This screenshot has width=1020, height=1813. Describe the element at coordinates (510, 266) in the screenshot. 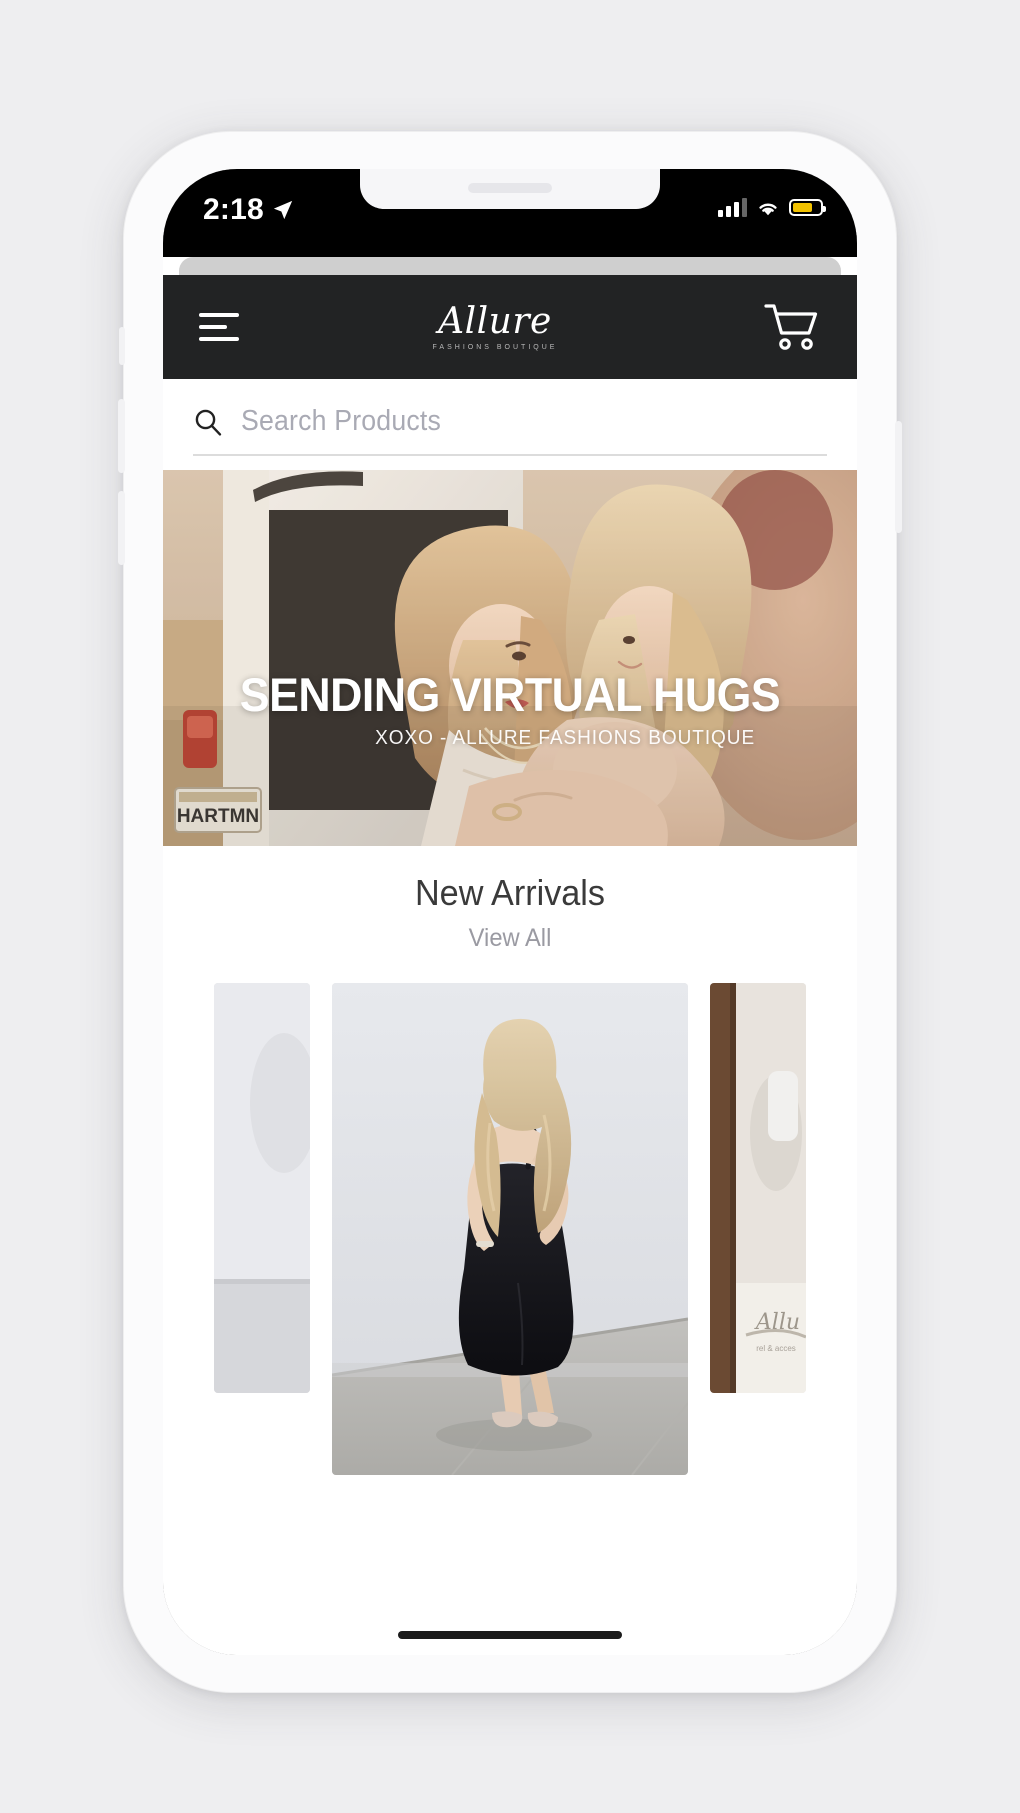

I see `browser-chrome-edge` at that location.